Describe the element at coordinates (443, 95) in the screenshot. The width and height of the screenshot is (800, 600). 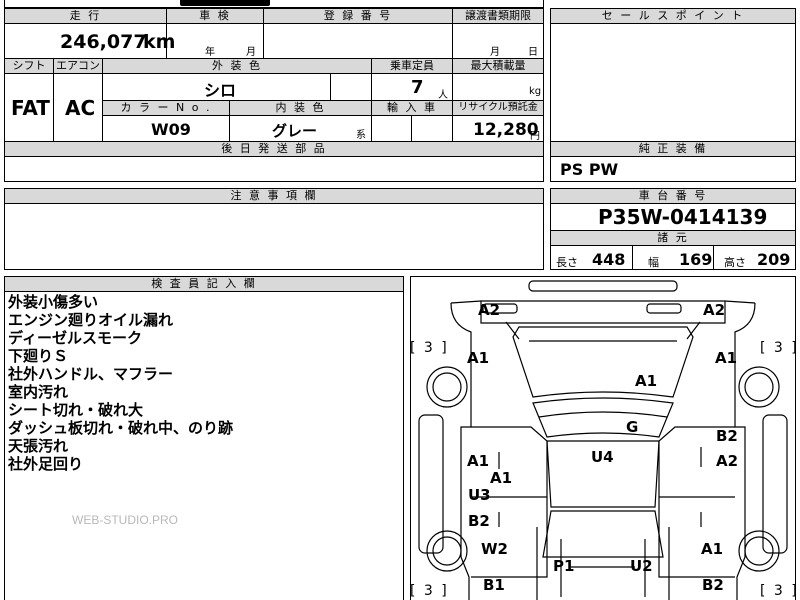
I see `capacity-unit: 人` at that location.